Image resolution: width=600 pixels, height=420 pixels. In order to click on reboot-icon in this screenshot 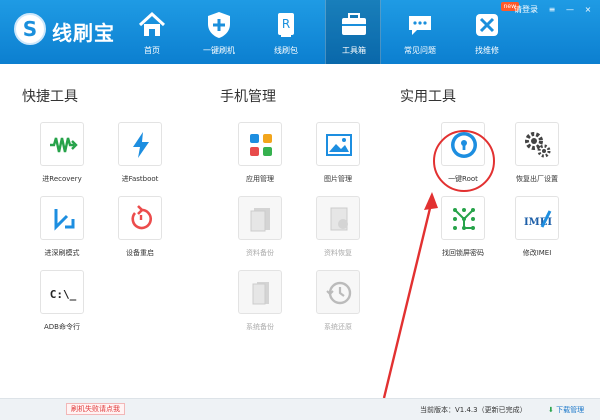, I will do `click(142, 217)`.